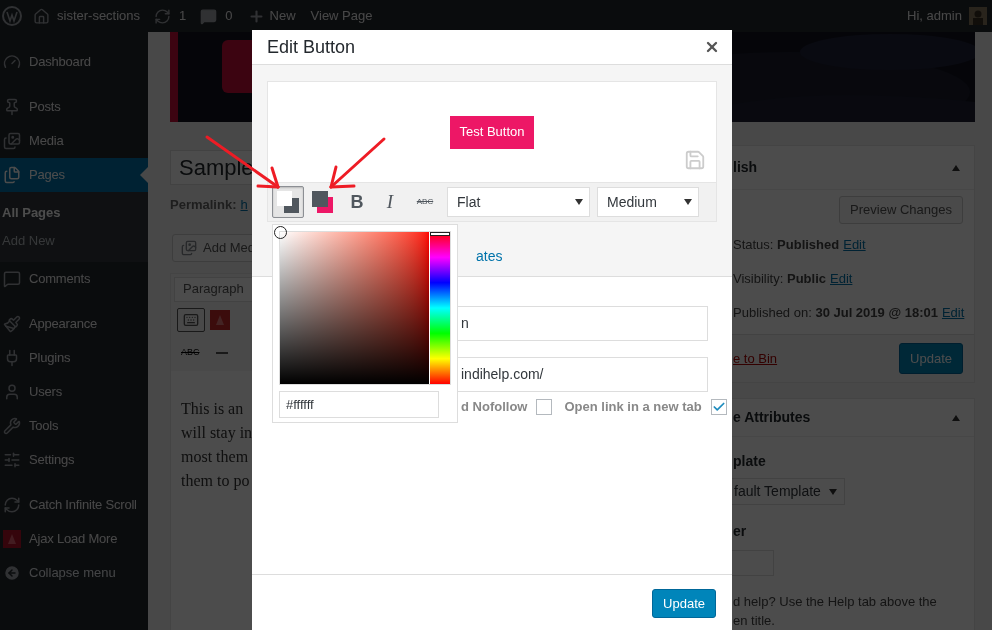 Image resolution: width=1004 pixels, height=630 pixels. I want to click on help-text: d help? Use the Help tab above the, so click(835, 602).